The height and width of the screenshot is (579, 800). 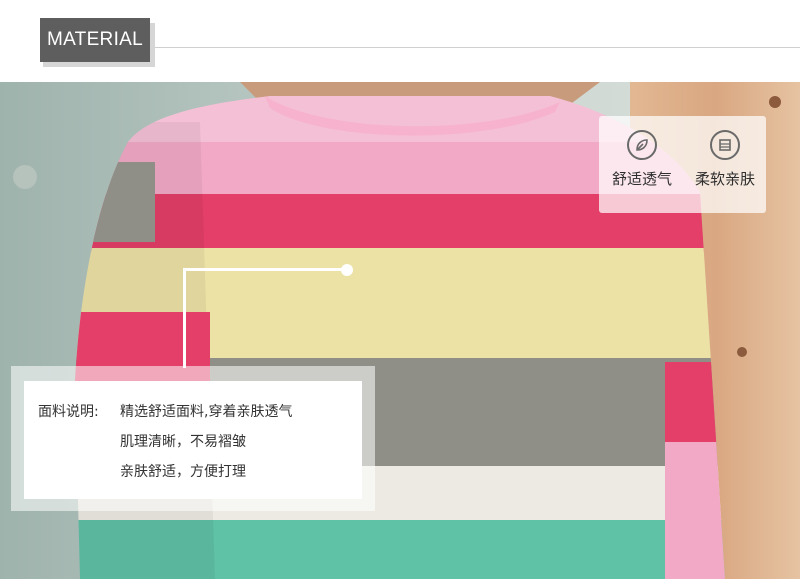 I want to click on description-line: 精选舒适面料,穿着亲肤透气, so click(x=206, y=412).